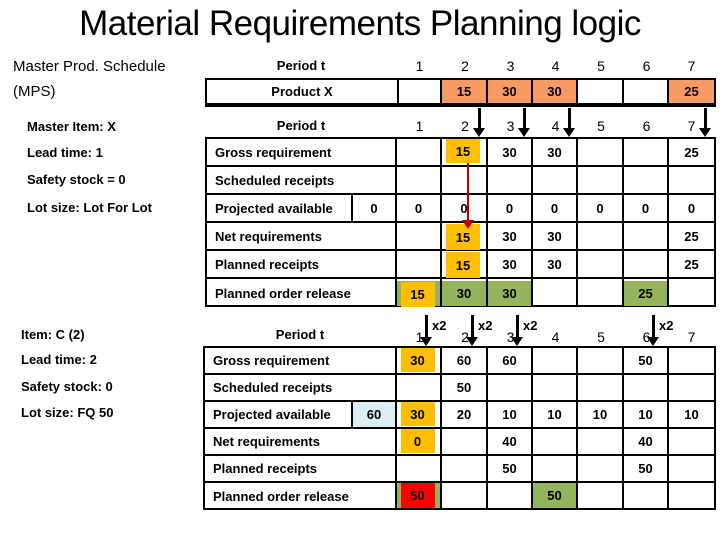  What do you see at coordinates (653, 326) in the screenshot?
I see `explosion-arrow-6-stem` at bounding box center [653, 326].